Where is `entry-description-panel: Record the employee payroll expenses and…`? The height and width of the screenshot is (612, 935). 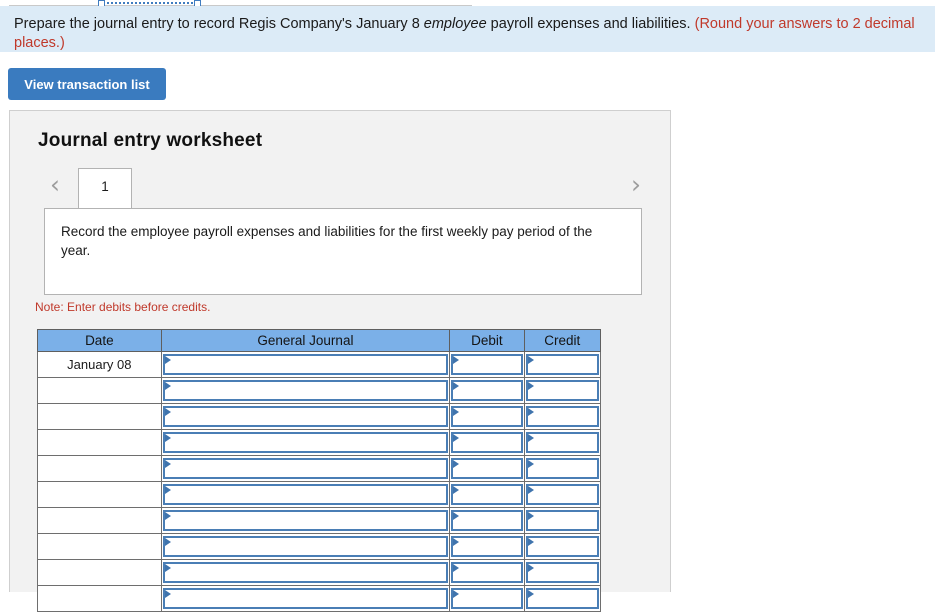
entry-description-panel: Record the employee payroll expenses and… is located at coordinates (343, 251).